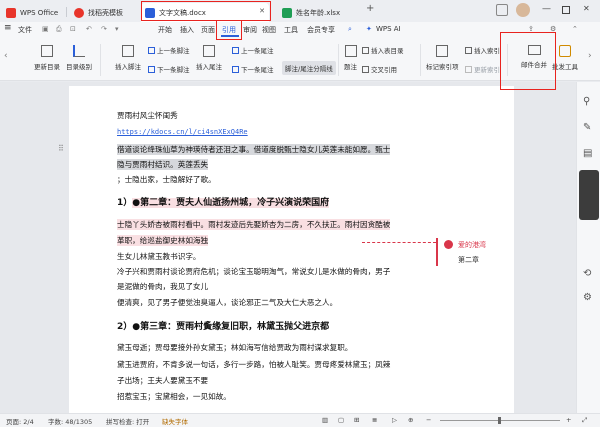  I want to click on tab-wps-office: WPS Office, so click(32, 12).